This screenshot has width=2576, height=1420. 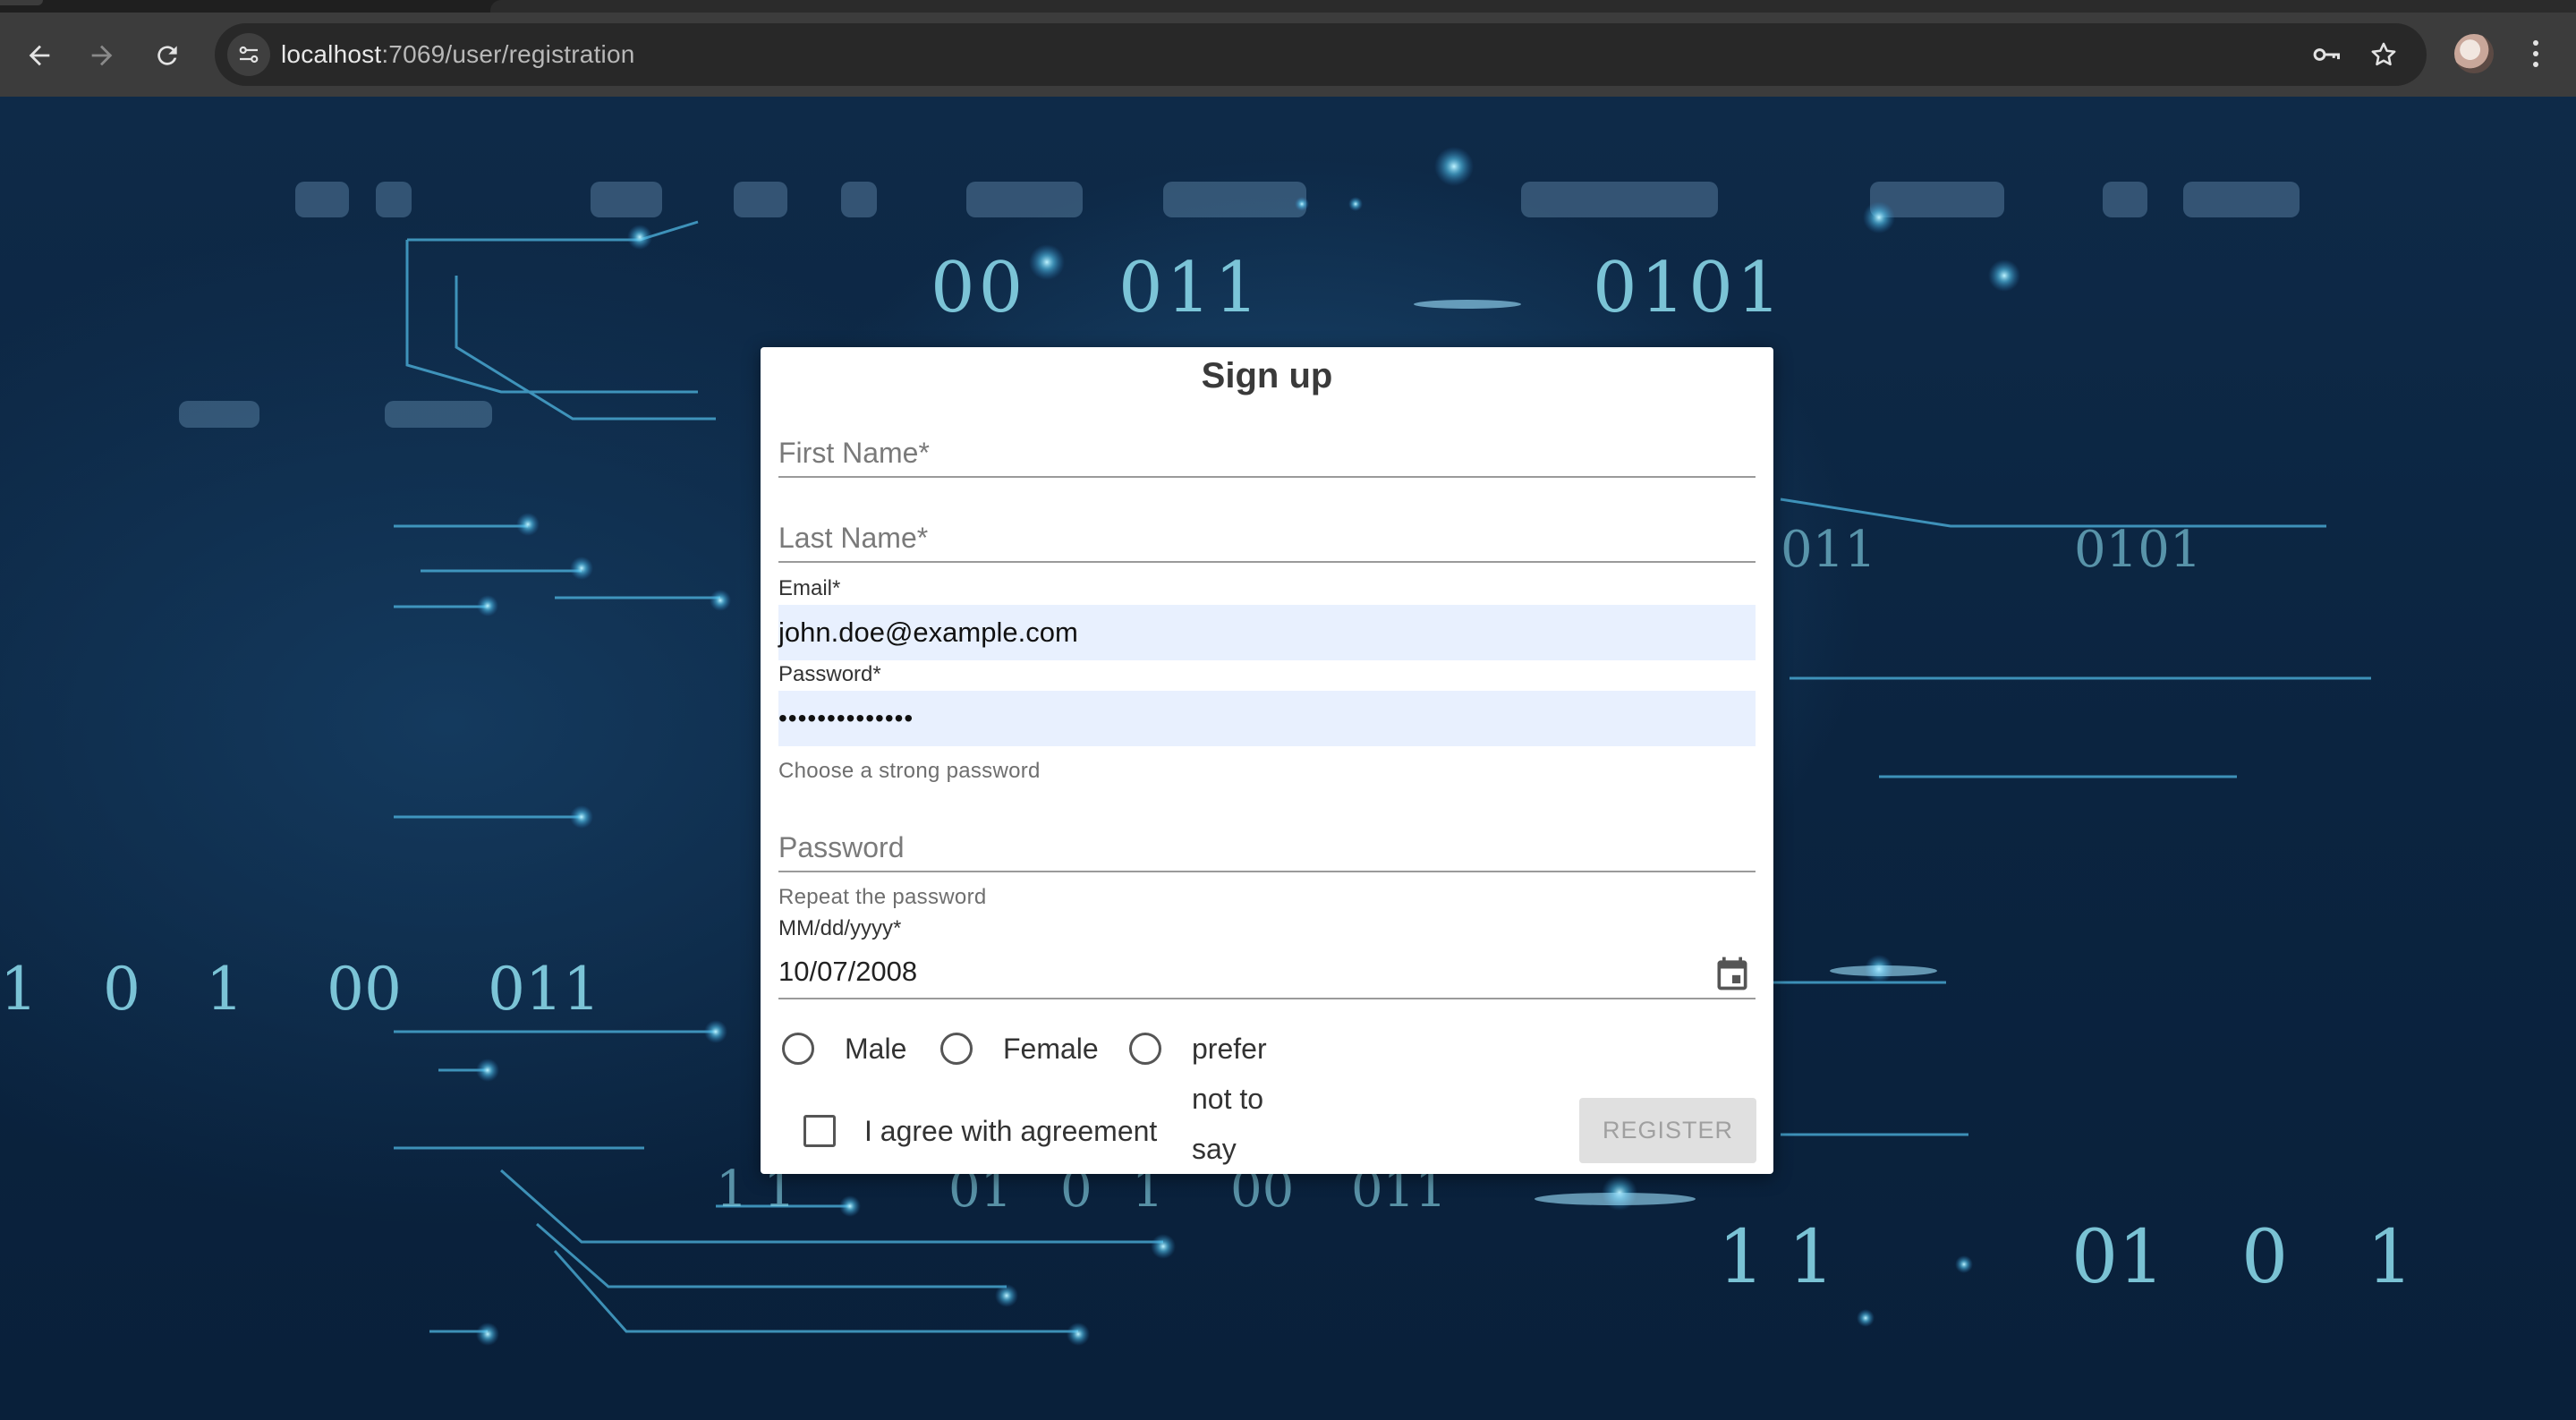 I want to click on last-name-field: Last Name*, so click(x=1267, y=543).